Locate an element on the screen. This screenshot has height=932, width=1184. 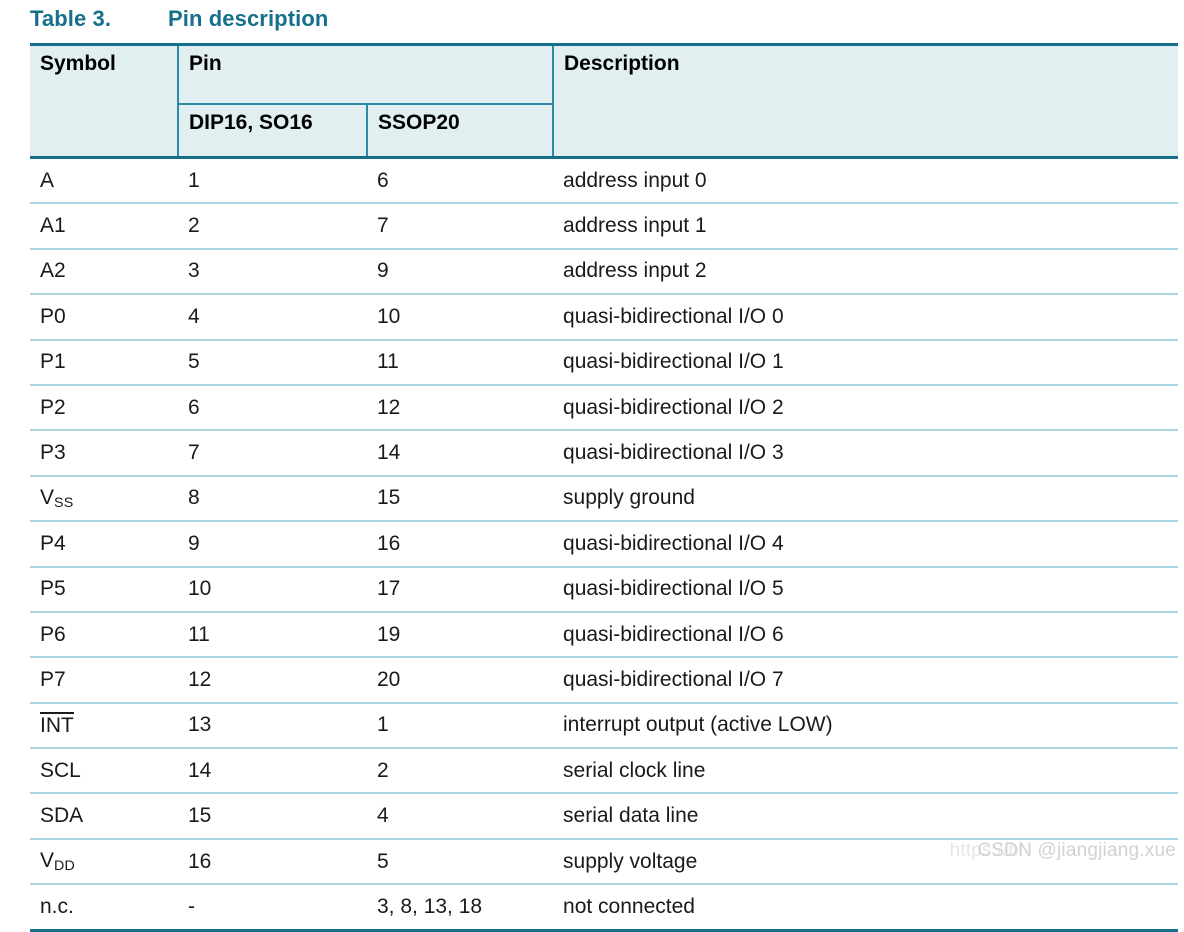
cell-dip16-so16: 4 is located at coordinates (272, 317).